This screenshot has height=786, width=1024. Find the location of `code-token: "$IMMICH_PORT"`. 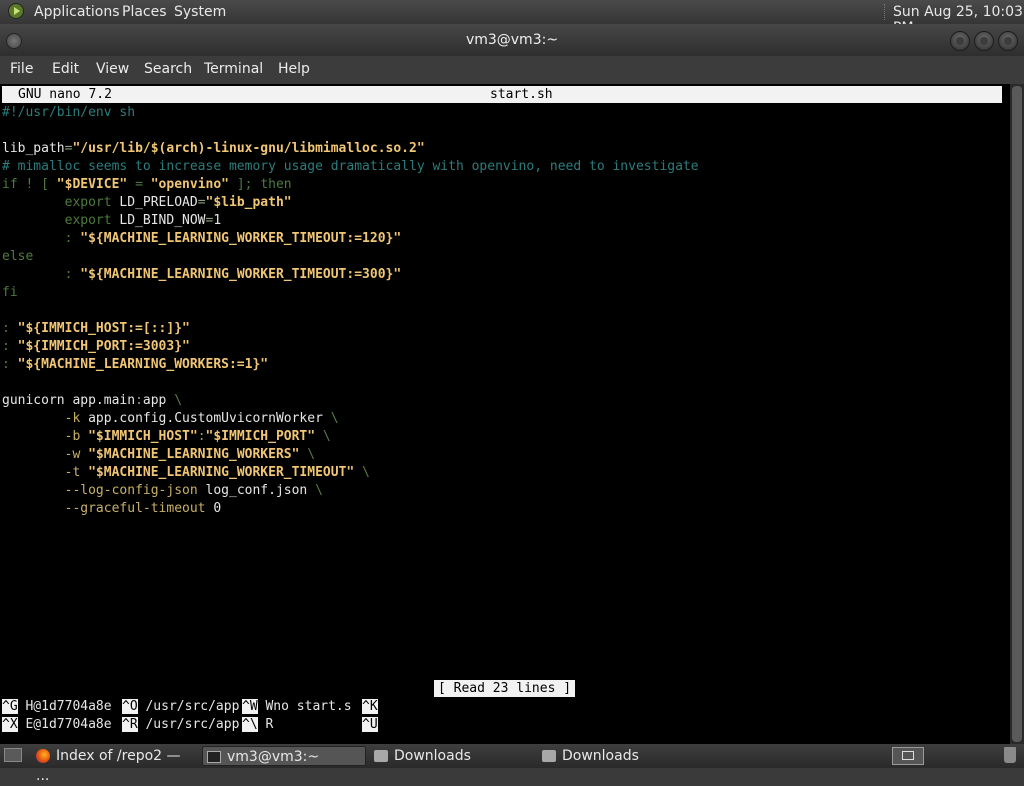

code-token: "$IMMICH_PORT" is located at coordinates (260, 436).